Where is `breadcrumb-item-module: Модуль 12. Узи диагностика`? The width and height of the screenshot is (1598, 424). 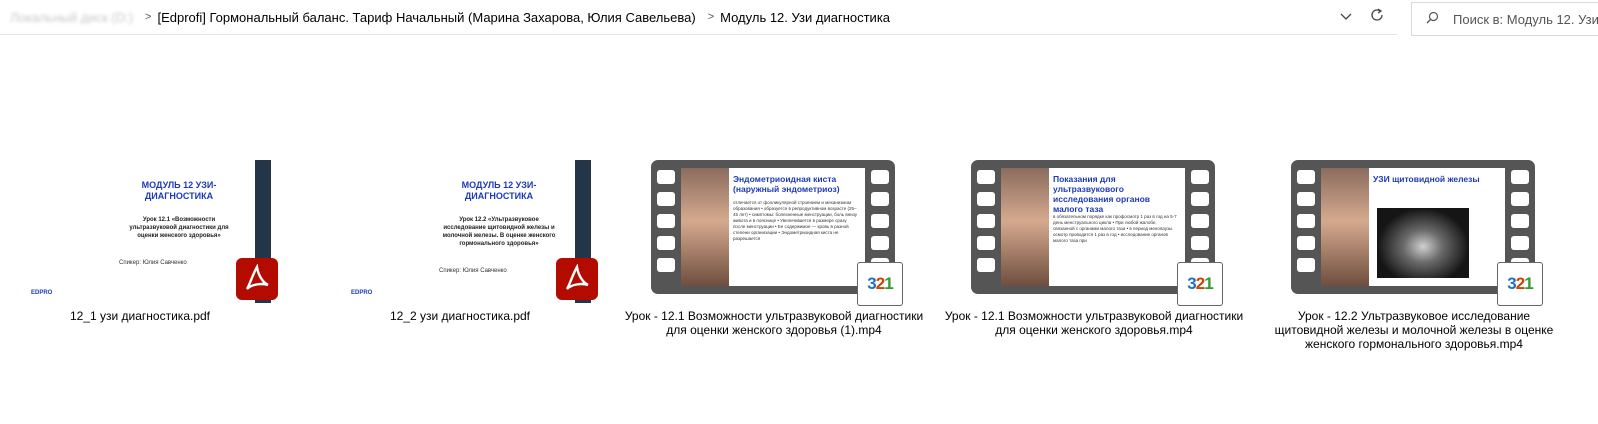
breadcrumb-item-module: Модуль 12. Узи диагностика is located at coordinates (805, 17).